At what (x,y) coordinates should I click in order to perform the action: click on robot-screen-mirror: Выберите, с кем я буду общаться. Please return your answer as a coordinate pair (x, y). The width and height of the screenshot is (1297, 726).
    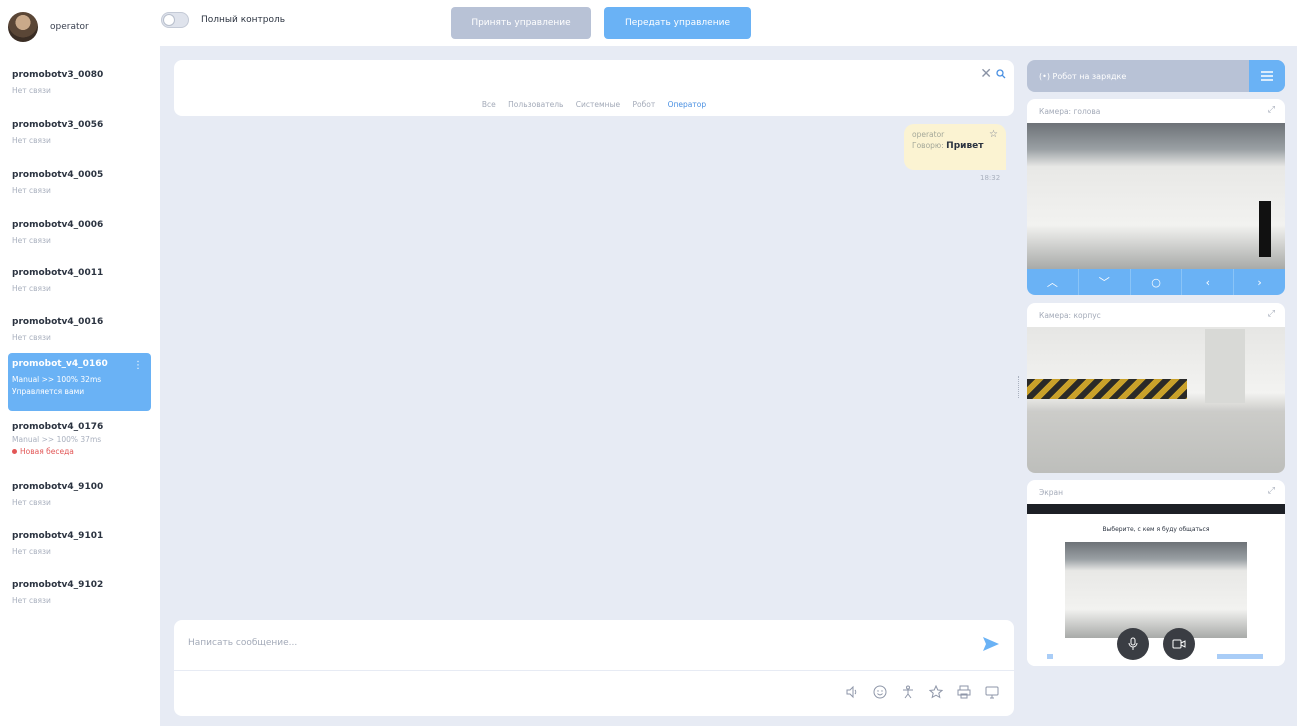
    Looking at the image, I should click on (1156, 585).